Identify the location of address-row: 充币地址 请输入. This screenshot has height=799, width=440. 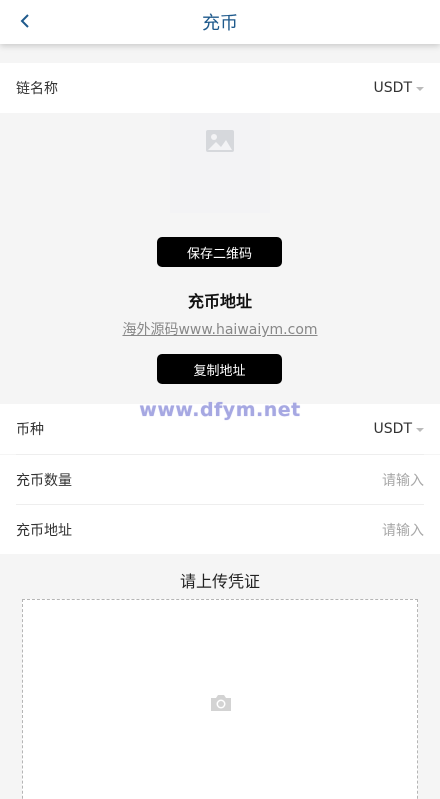
(220, 530).